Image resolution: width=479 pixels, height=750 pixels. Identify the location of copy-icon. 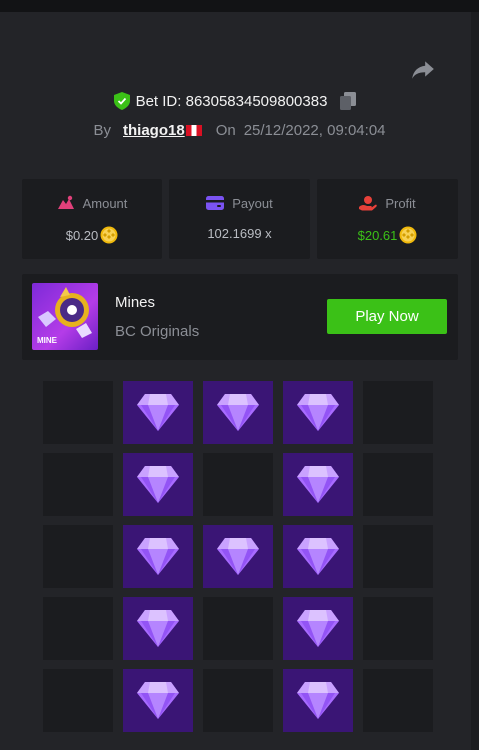
(348, 101).